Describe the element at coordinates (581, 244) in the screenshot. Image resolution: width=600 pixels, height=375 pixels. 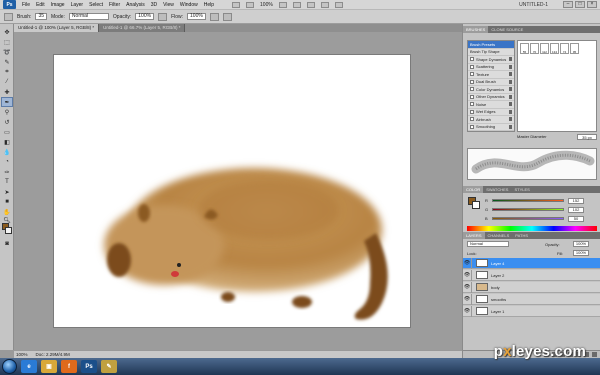
I see `layer-opacity-field: 100%` at that location.